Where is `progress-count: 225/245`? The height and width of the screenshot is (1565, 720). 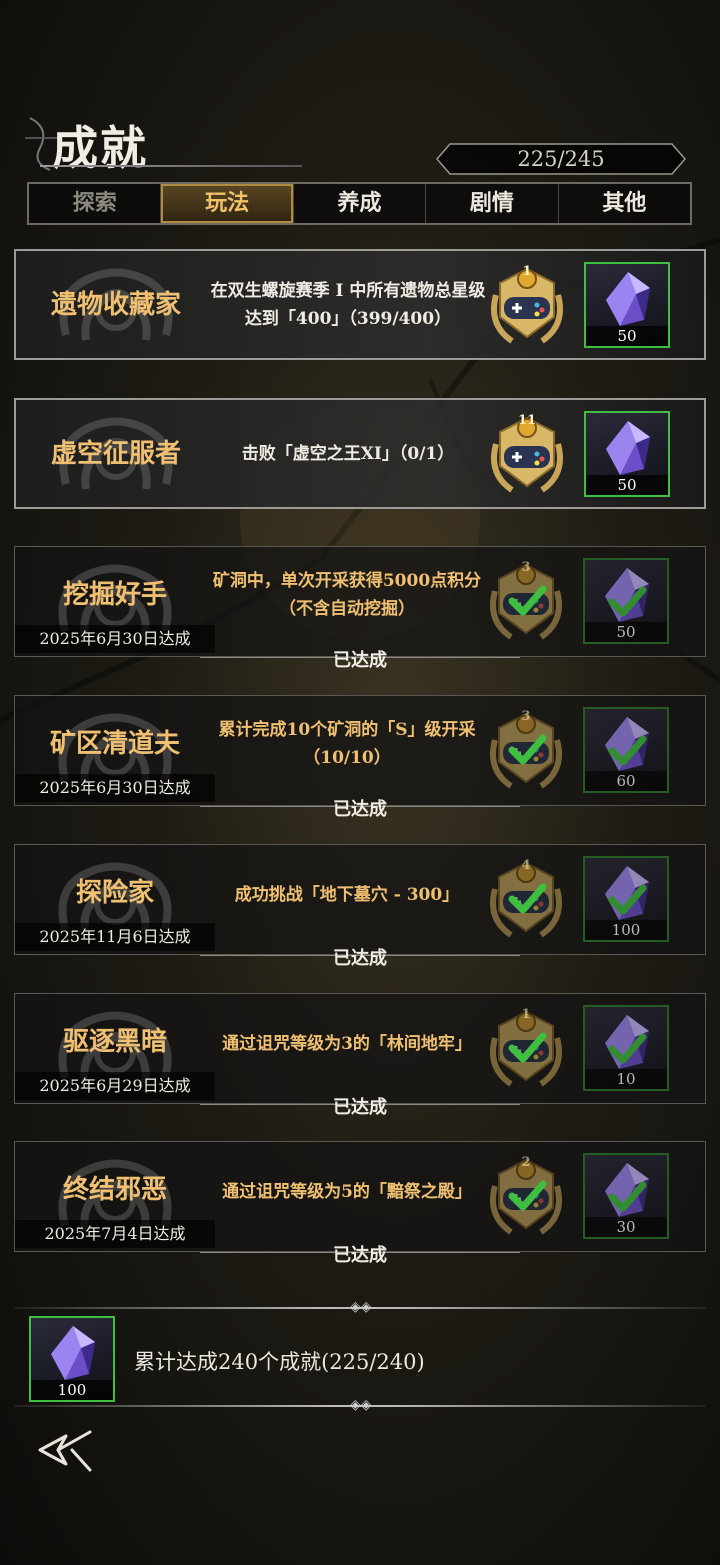
progress-count: 225/245 is located at coordinates (561, 159).